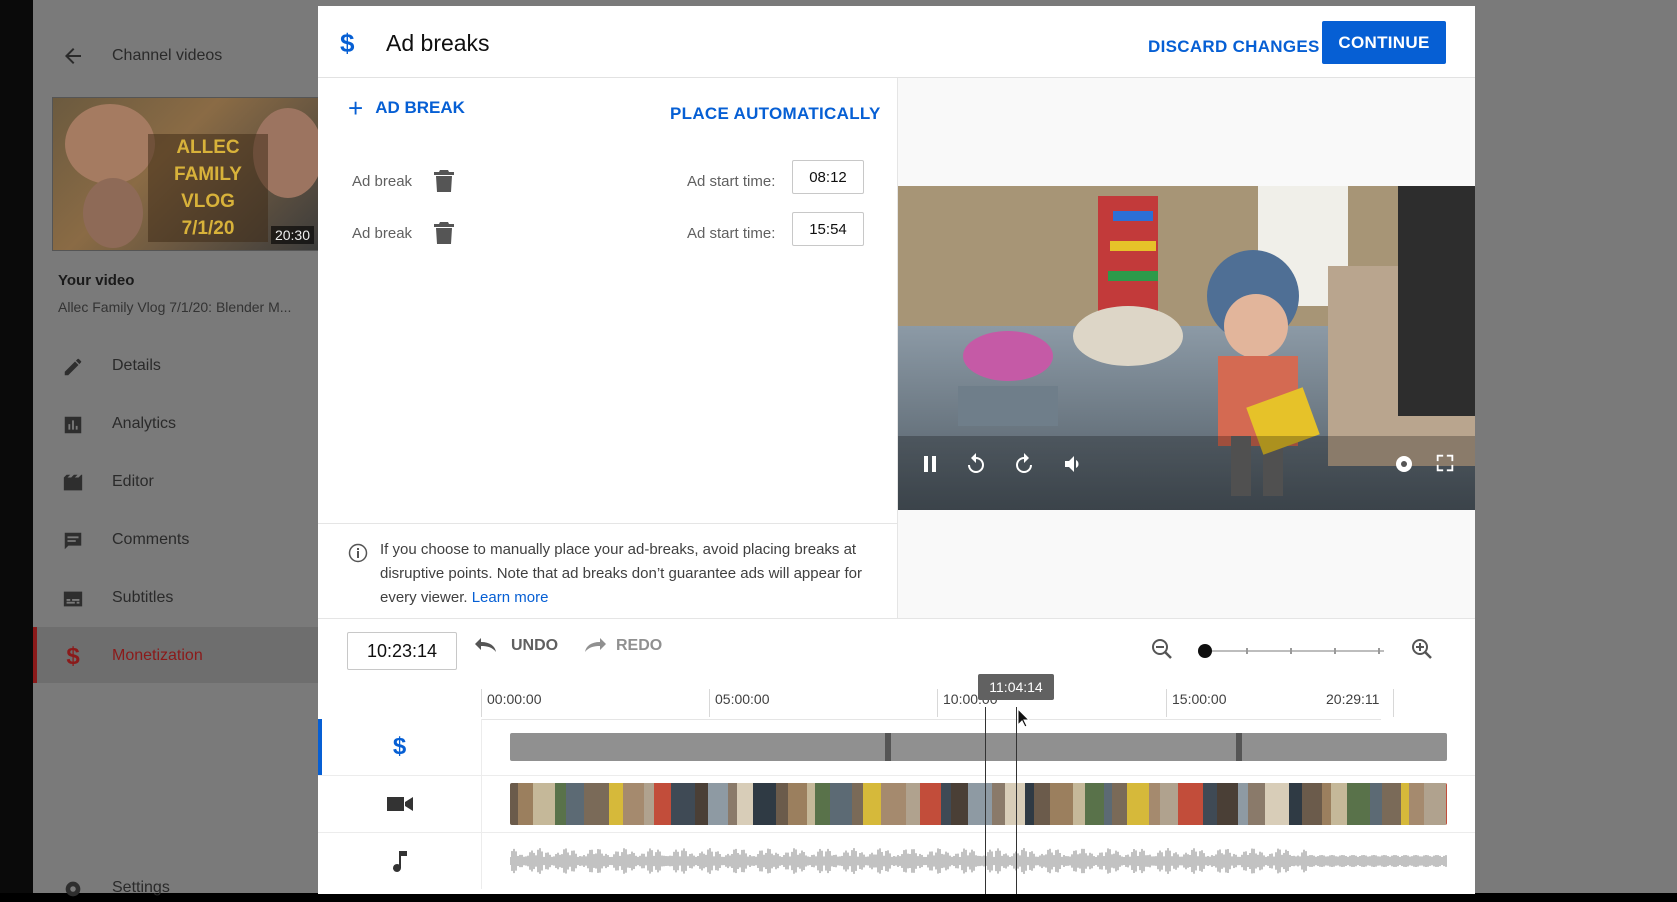  What do you see at coordinates (35, 655) in the screenshot?
I see `sidebar-active-indicator` at bounding box center [35, 655].